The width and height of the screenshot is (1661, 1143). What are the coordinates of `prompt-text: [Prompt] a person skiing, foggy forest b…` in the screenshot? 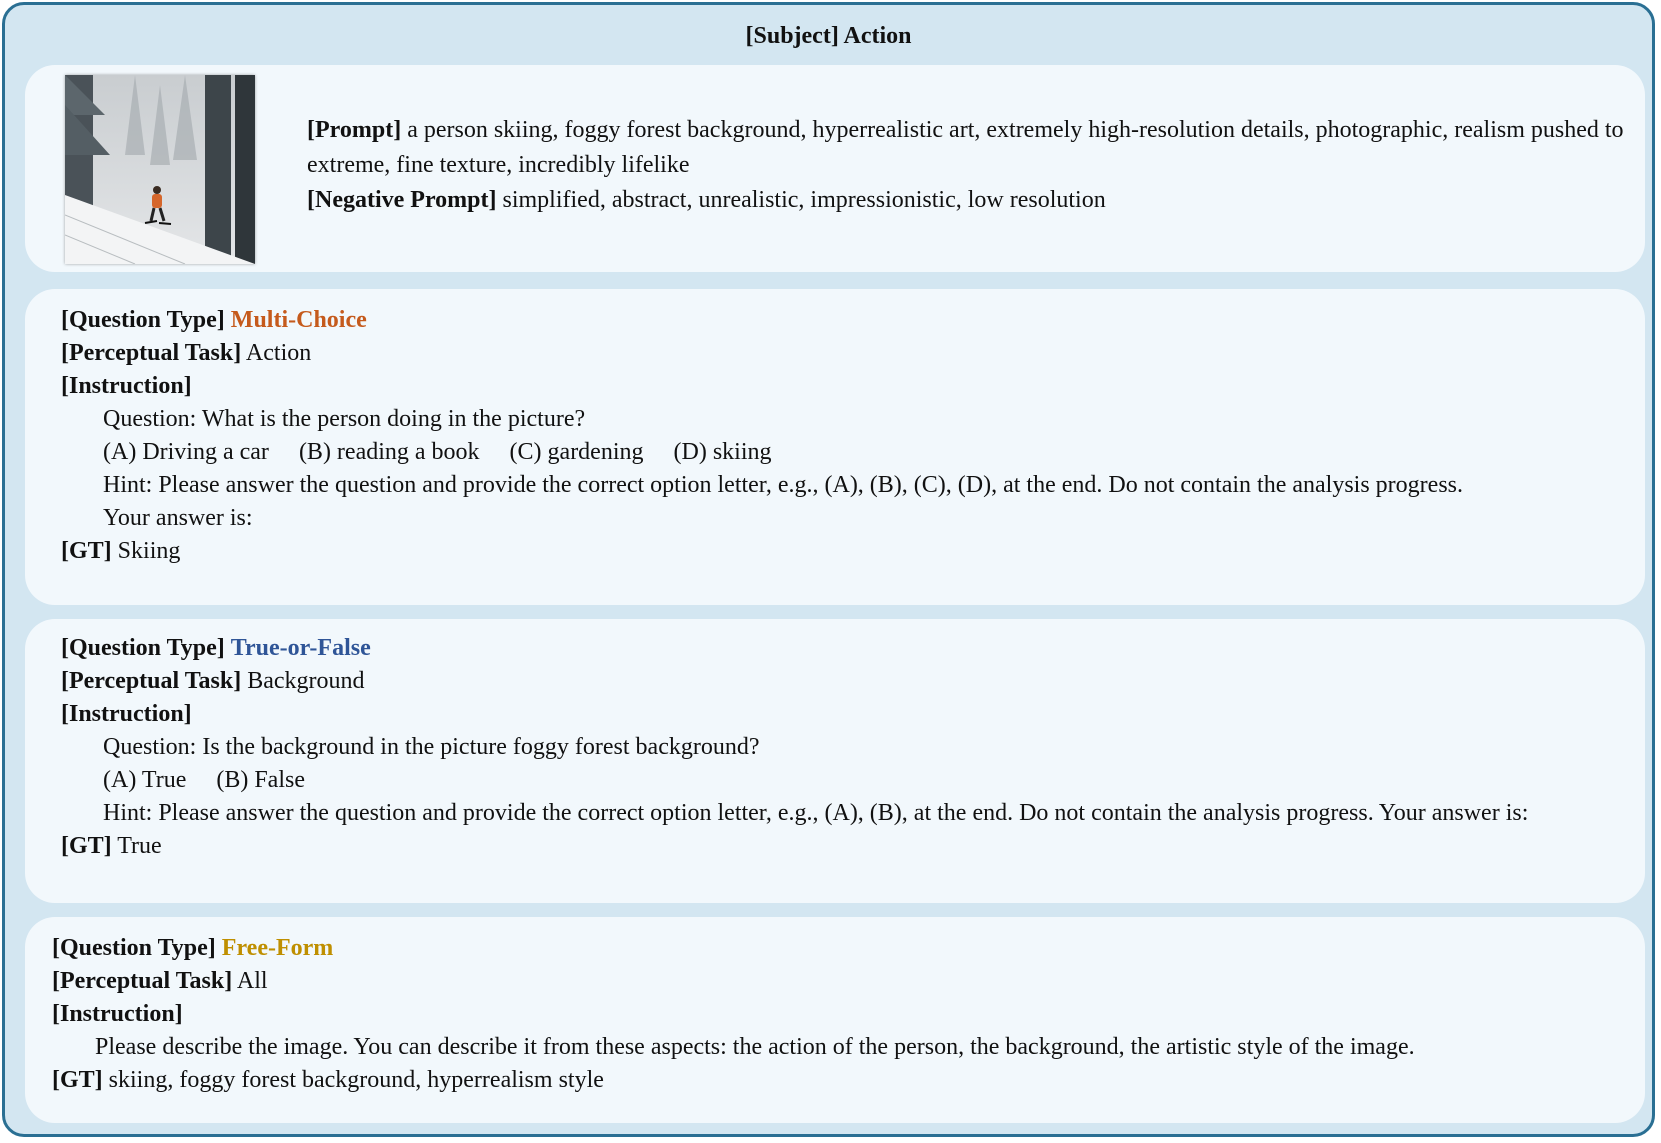 It's located at (967, 165).